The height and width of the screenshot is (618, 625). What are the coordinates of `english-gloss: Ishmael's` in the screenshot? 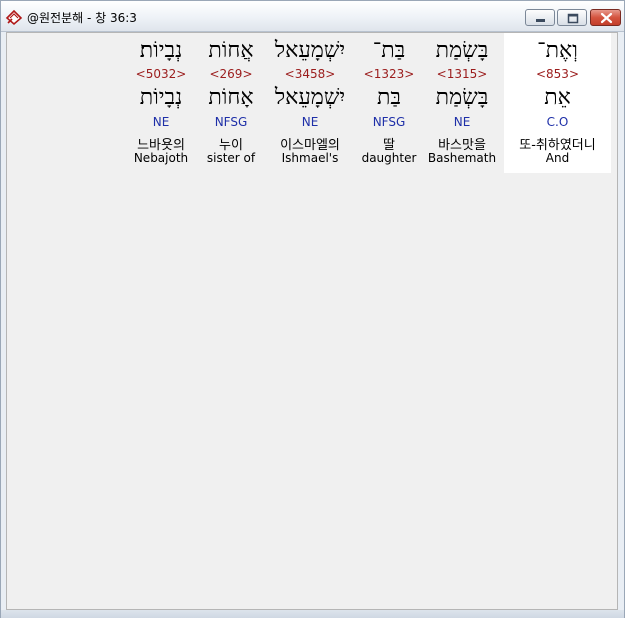 It's located at (310, 158).